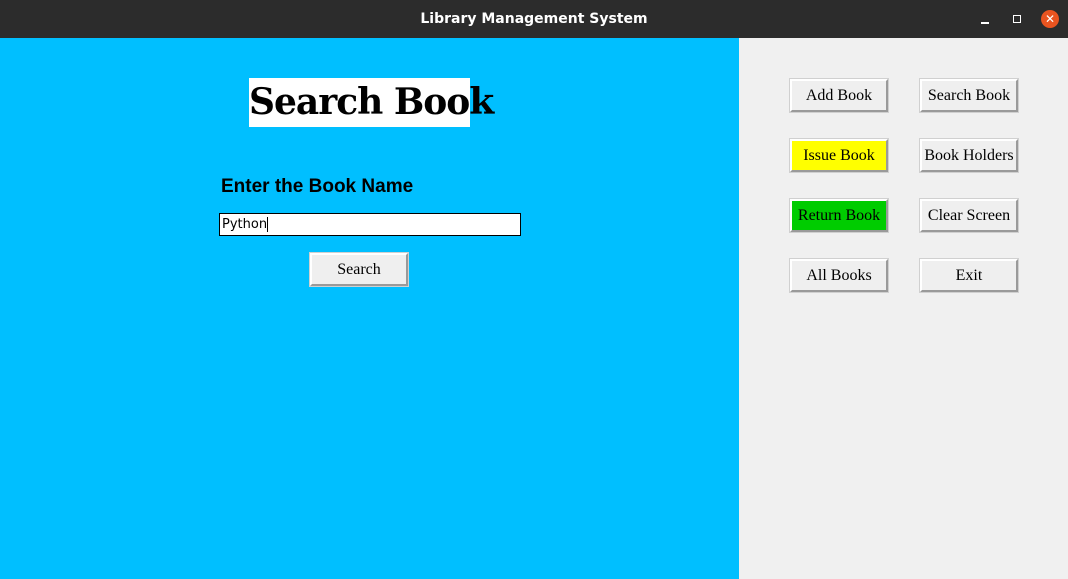  I want to click on book-name-input: Python, so click(370, 224).